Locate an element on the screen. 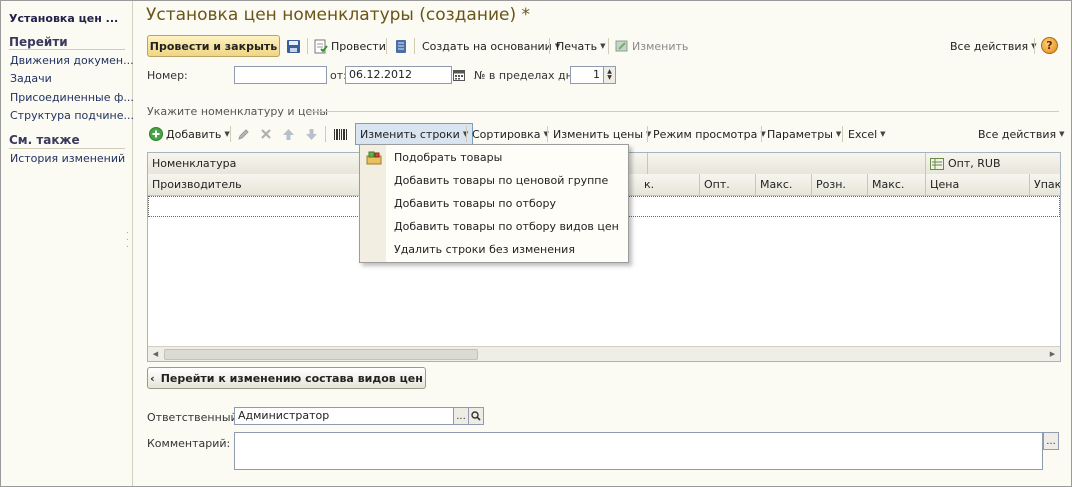 Image resolution: width=1072 pixels, height=487 pixels. arrow-down-icon is located at coordinates (311, 134).